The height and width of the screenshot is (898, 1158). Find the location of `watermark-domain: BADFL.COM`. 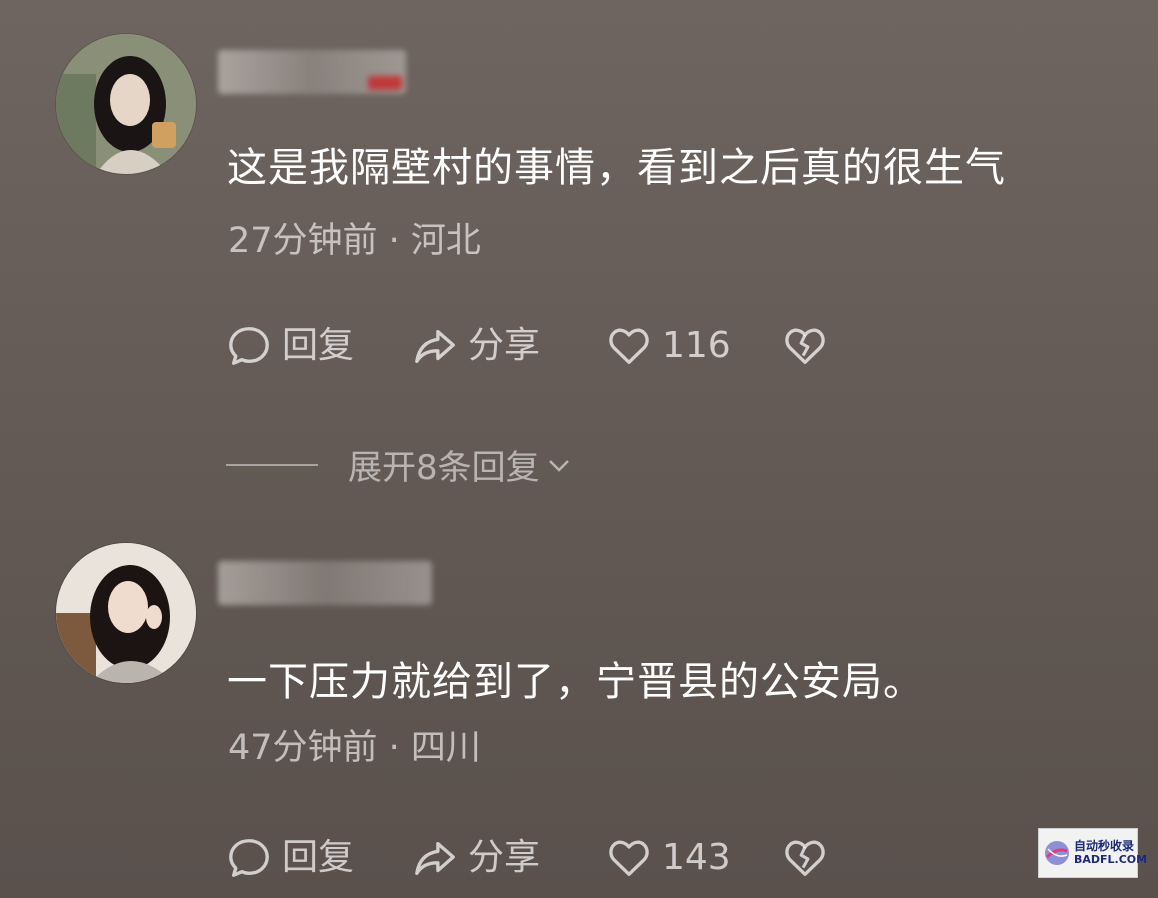

watermark-domain: BADFL.COM is located at coordinates (1111, 859).